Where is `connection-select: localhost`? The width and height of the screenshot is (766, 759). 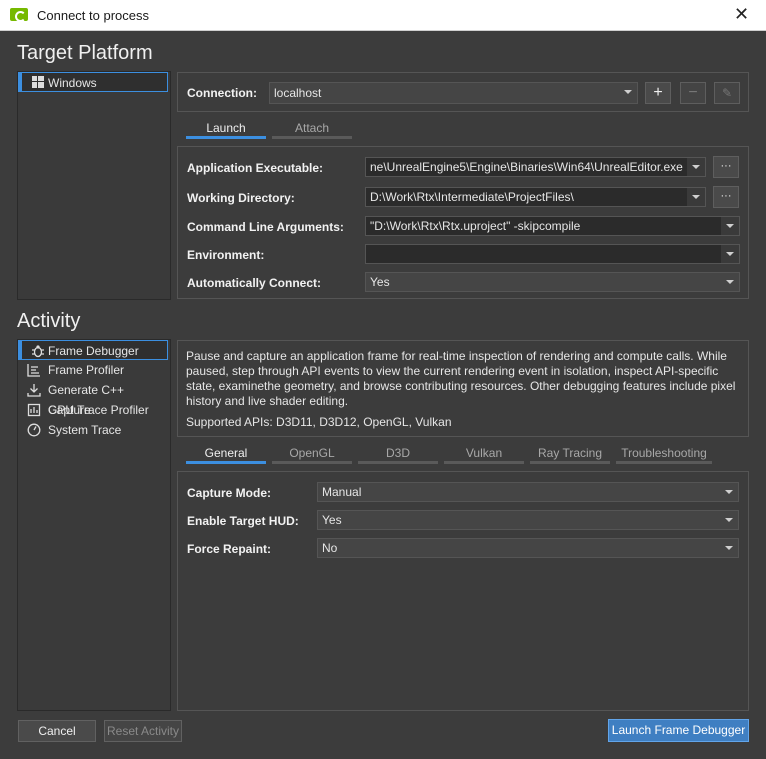
connection-select: localhost is located at coordinates (453, 93).